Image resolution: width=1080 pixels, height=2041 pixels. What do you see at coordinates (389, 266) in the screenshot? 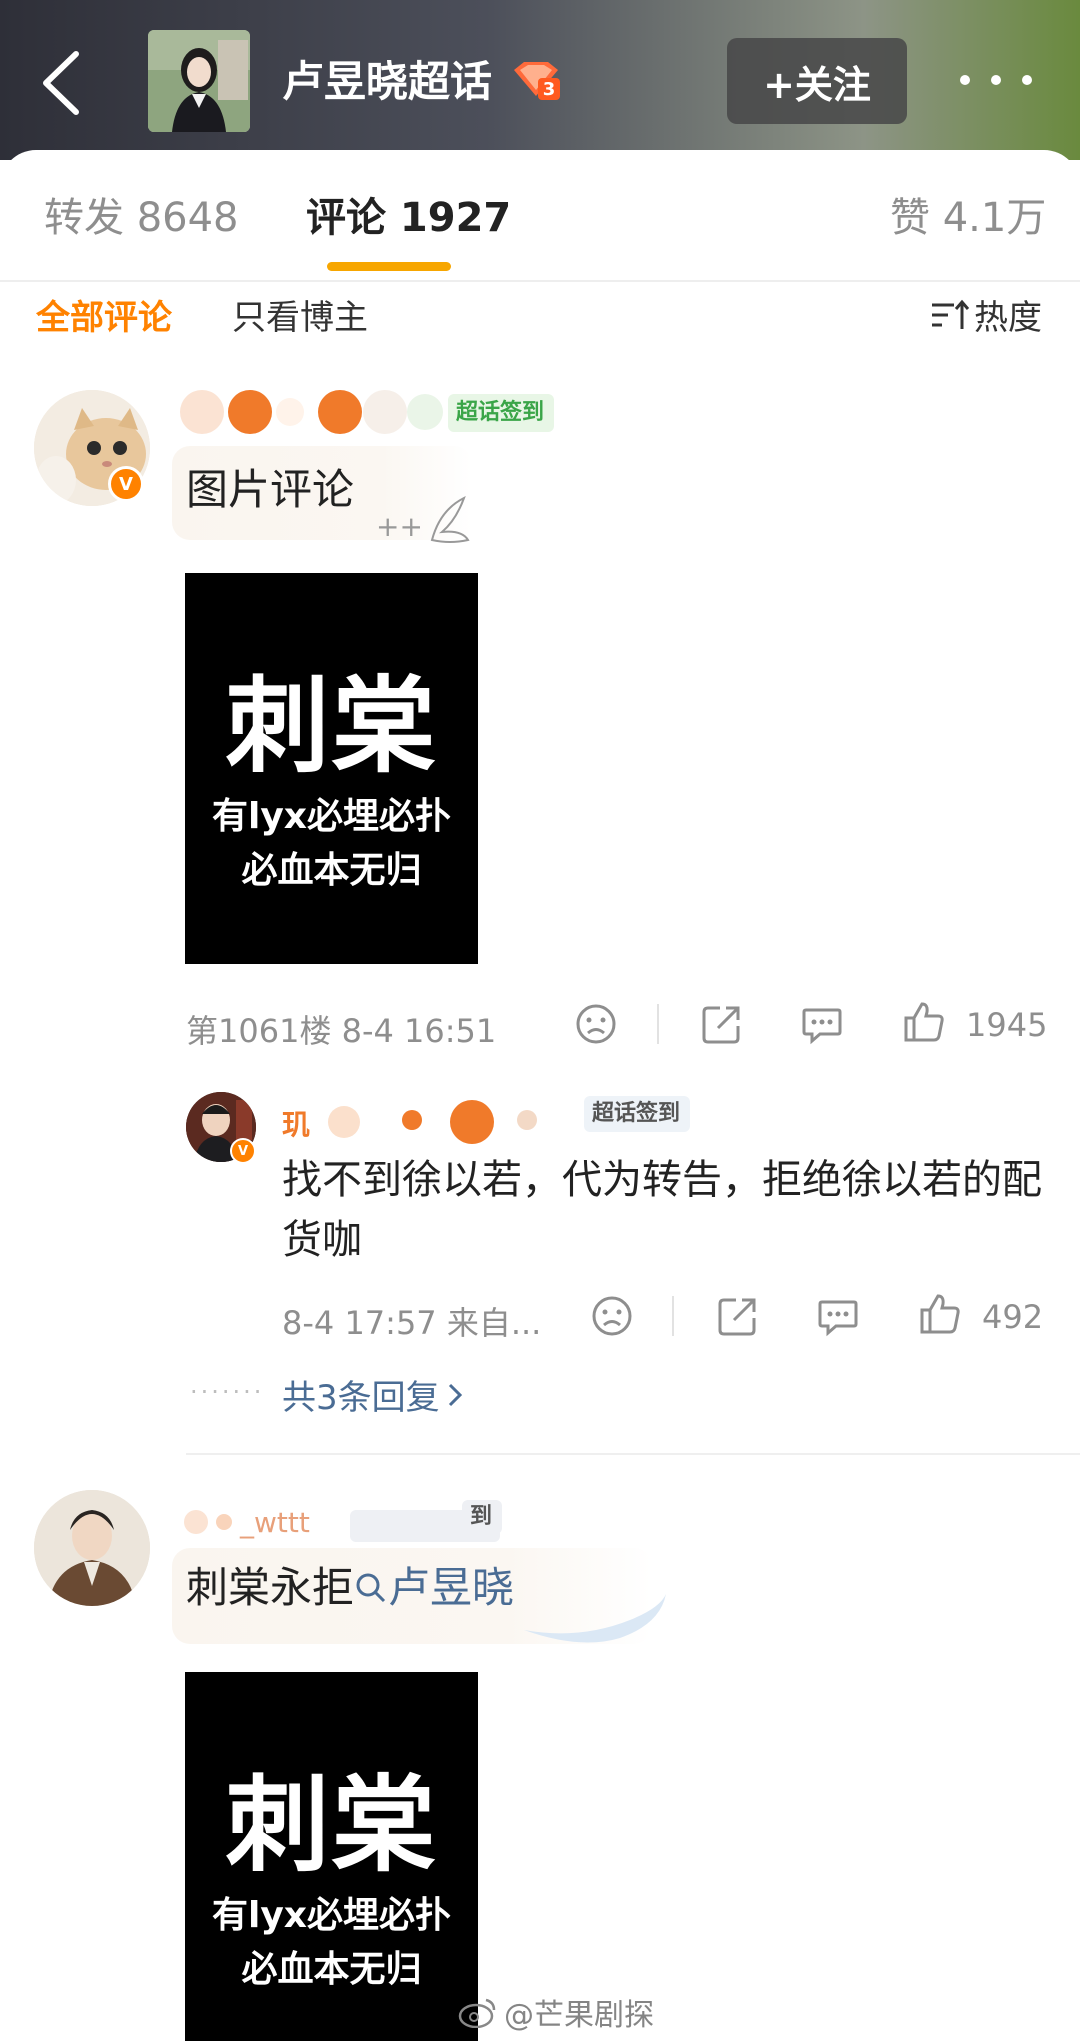
I see `active-tab-indicator` at bounding box center [389, 266].